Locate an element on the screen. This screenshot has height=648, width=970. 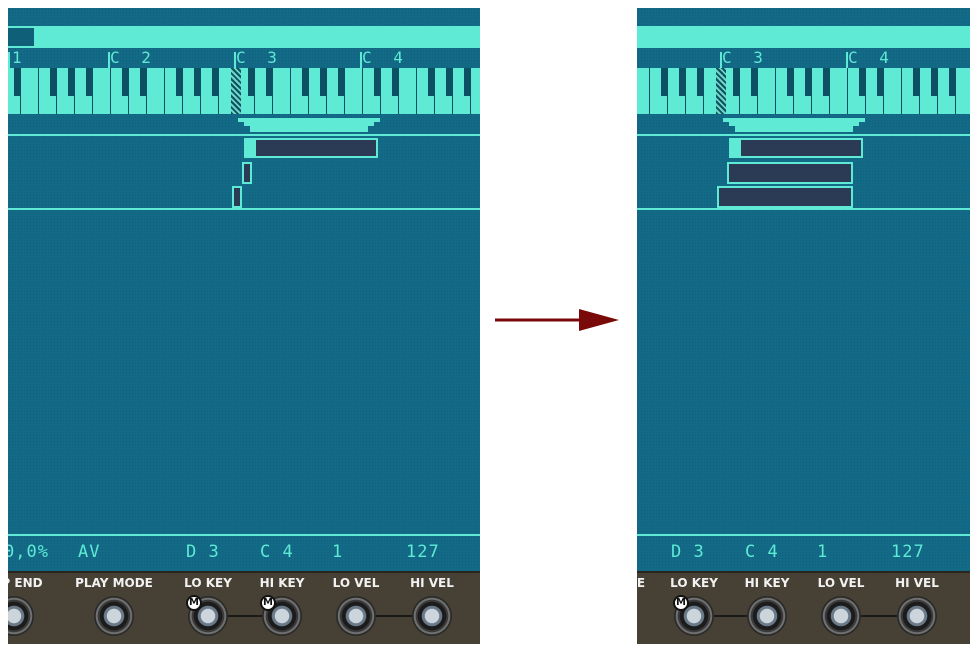
scrollbar-thumb is located at coordinates (21, 37).